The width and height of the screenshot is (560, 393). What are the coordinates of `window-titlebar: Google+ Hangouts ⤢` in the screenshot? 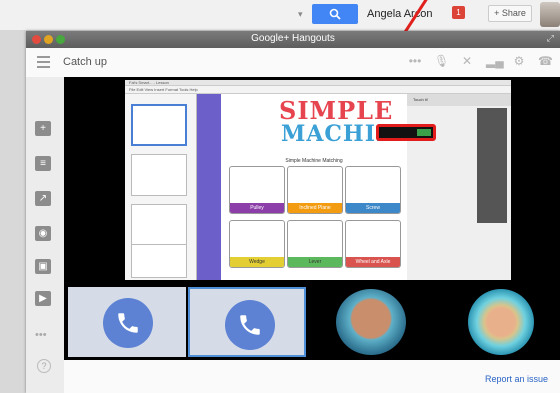 It's located at (293, 39).